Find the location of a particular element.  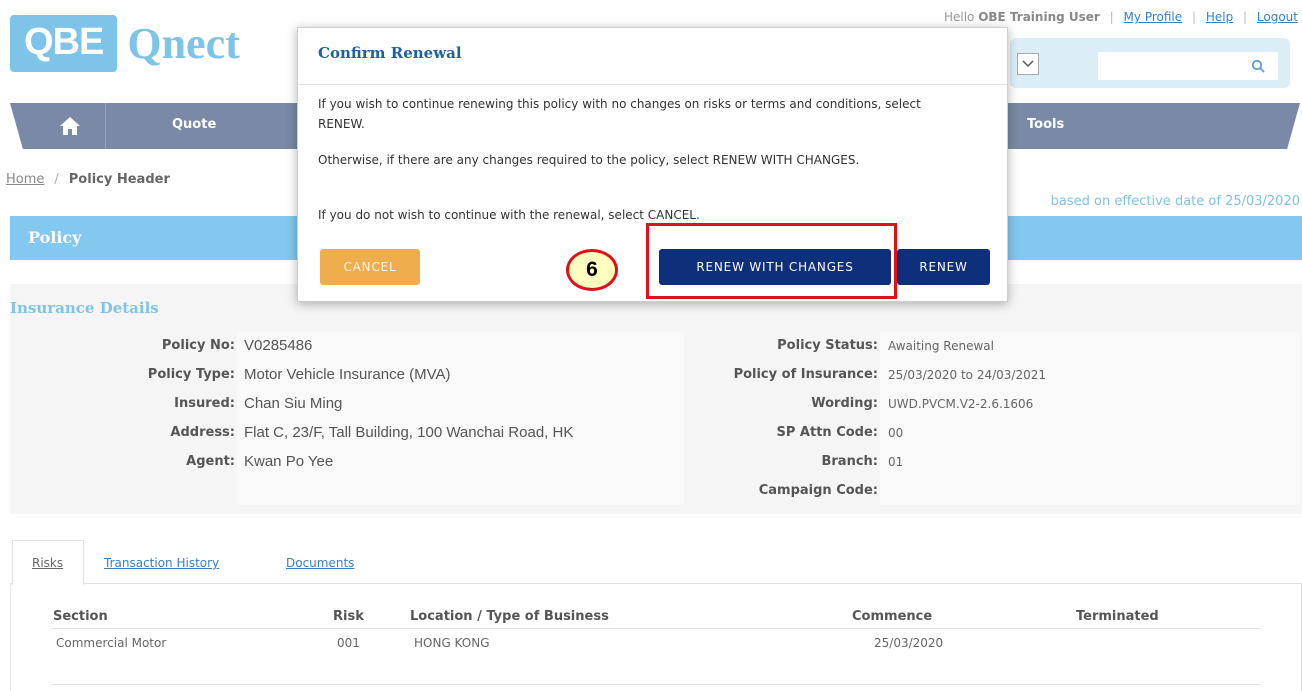

highlight-box is located at coordinates (771, 261).